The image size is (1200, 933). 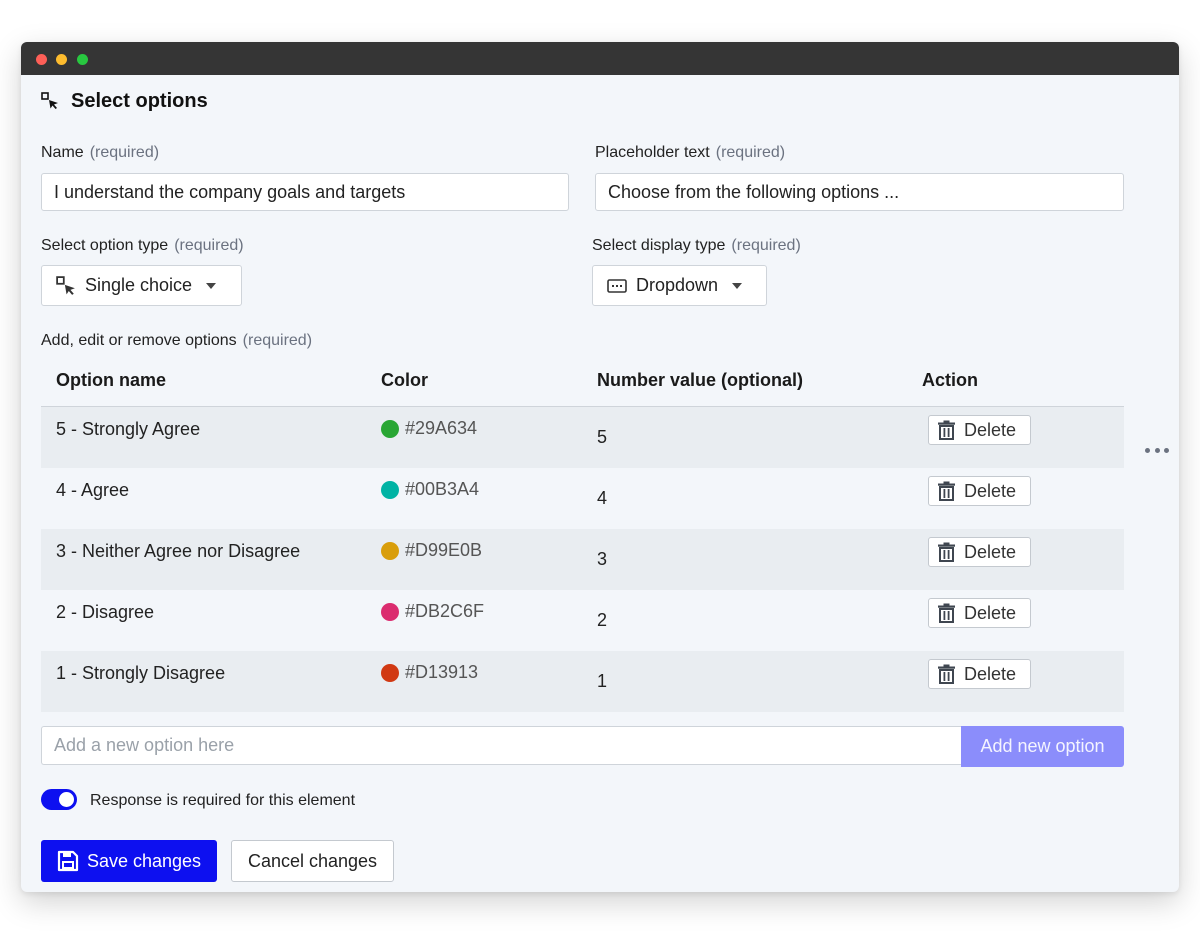 What do you see at coordinates (62, 152) in the screenshot?
I see `name-label-text: Name` at bounding box center [62, 152].